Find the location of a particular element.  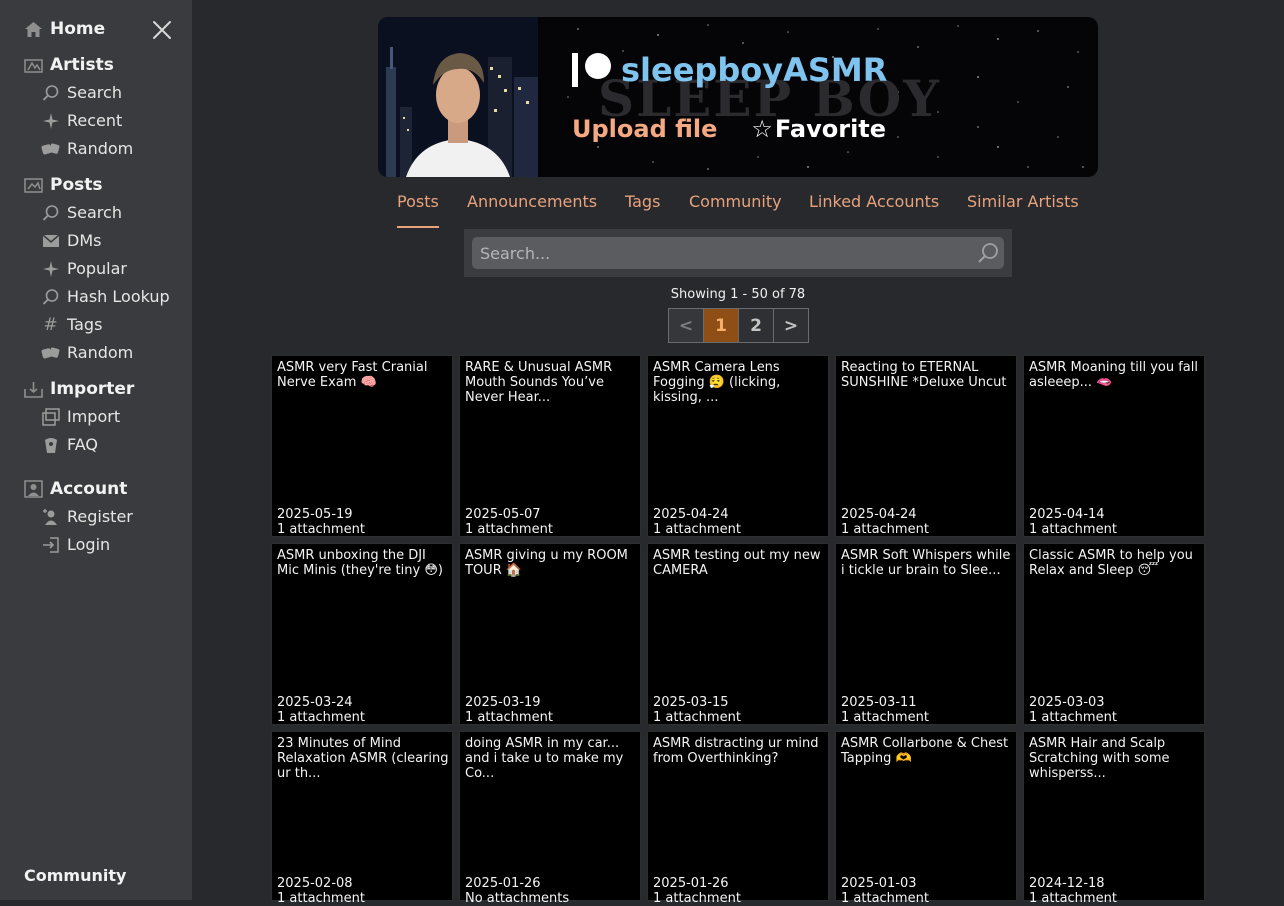

page-1-button: 1 is located at coordinates (721, 325).